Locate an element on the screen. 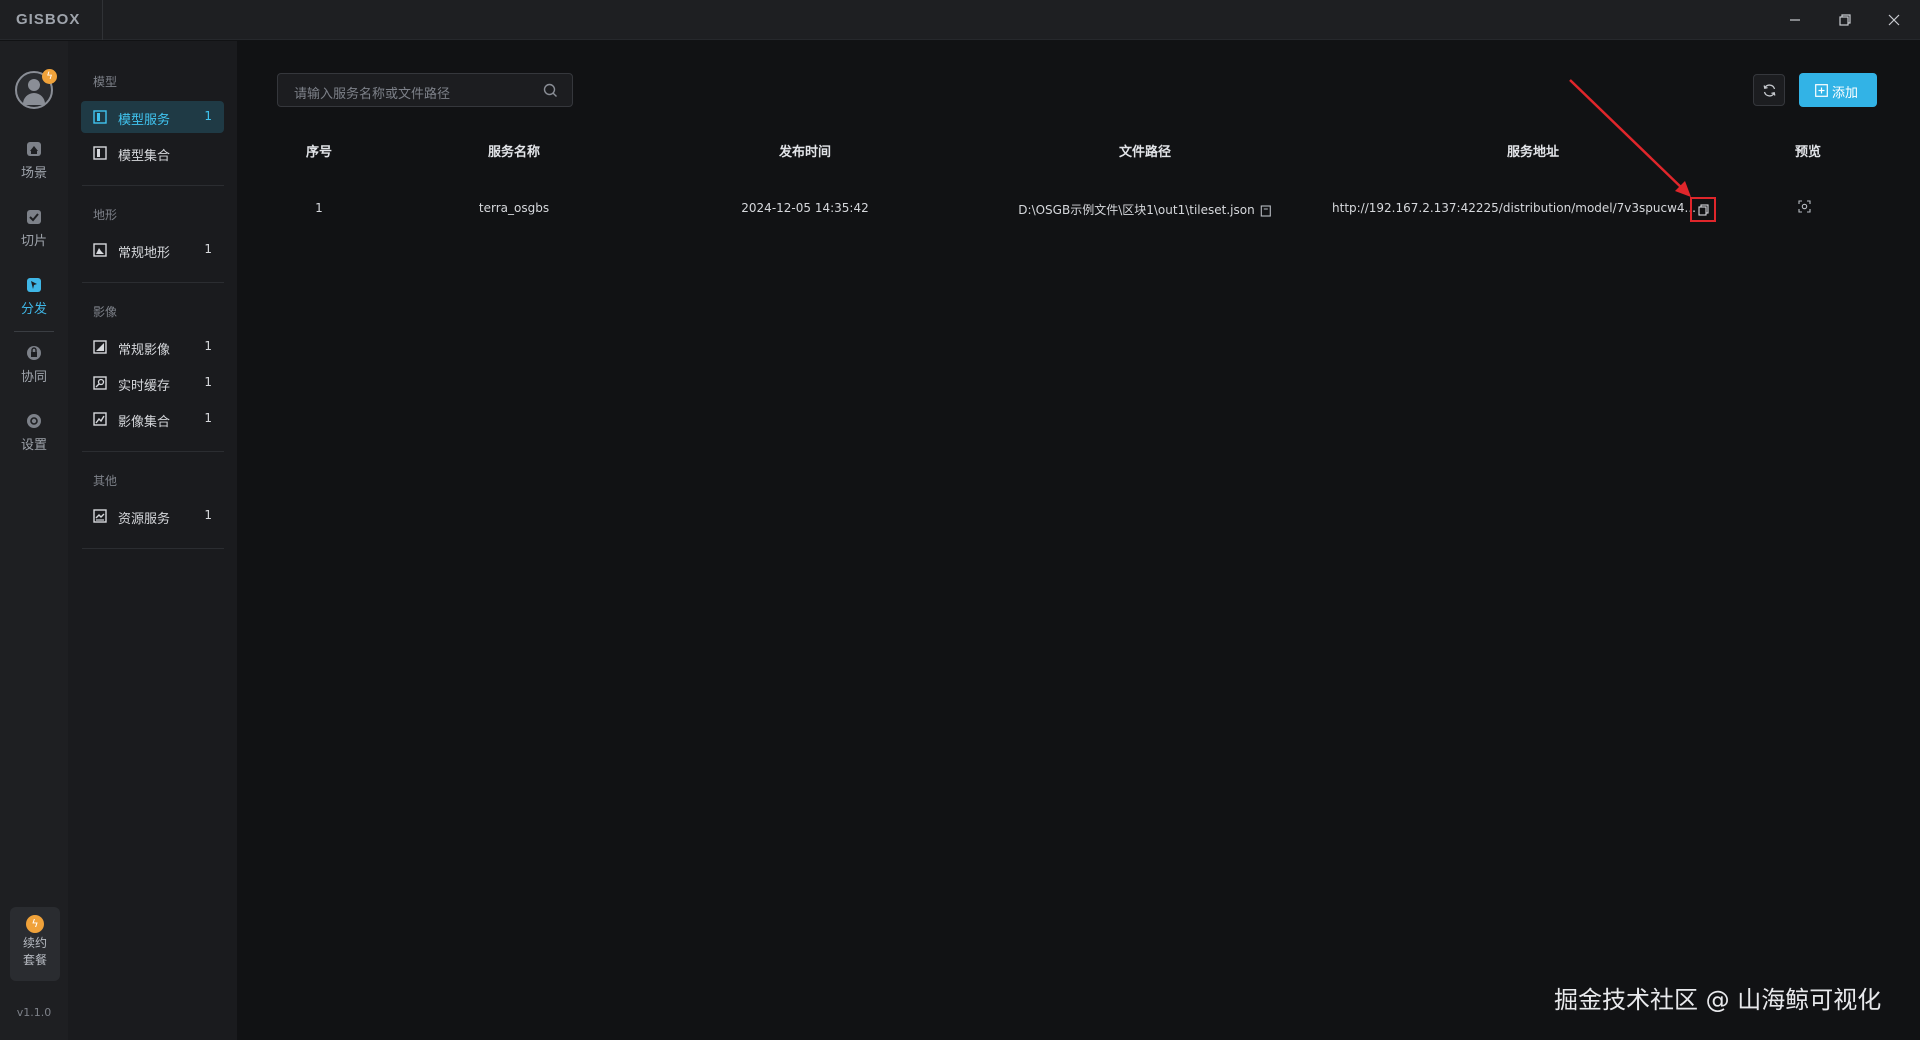 This screenshot has height=1040, width=1920. copy-url-button is located at coordinates (1703, 209).